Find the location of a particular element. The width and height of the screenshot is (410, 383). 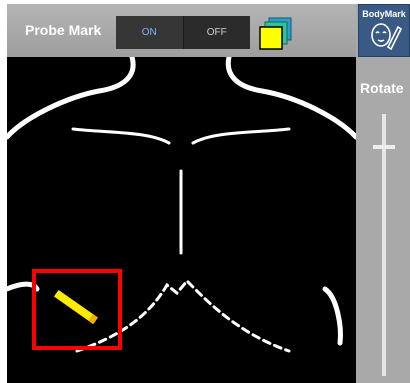

clavicle-left is located at coordinates (121, 136).